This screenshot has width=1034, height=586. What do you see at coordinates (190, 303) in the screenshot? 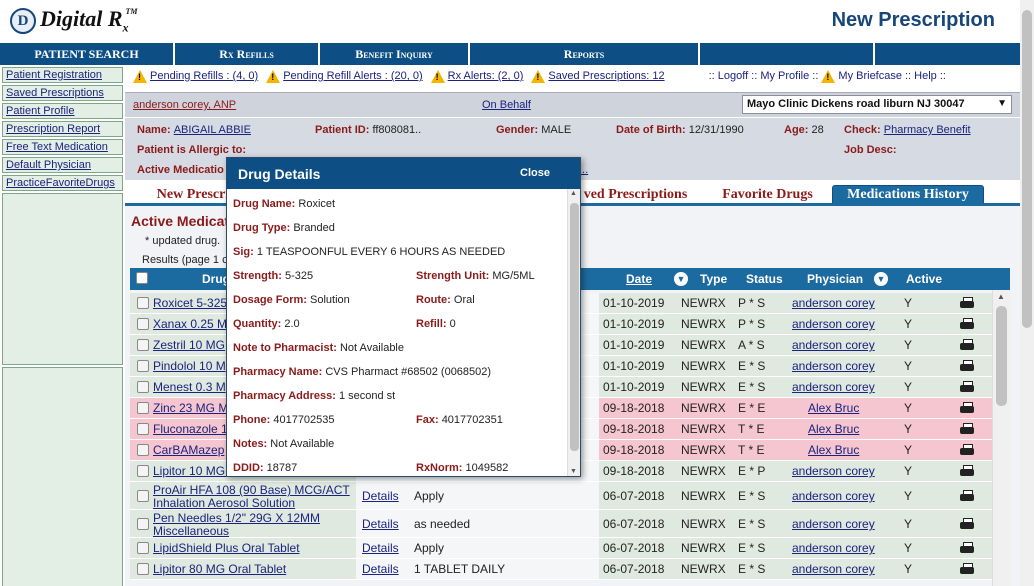
I see `drug-name-link: Roxicet 5-325` at bounding box center [190, 303].